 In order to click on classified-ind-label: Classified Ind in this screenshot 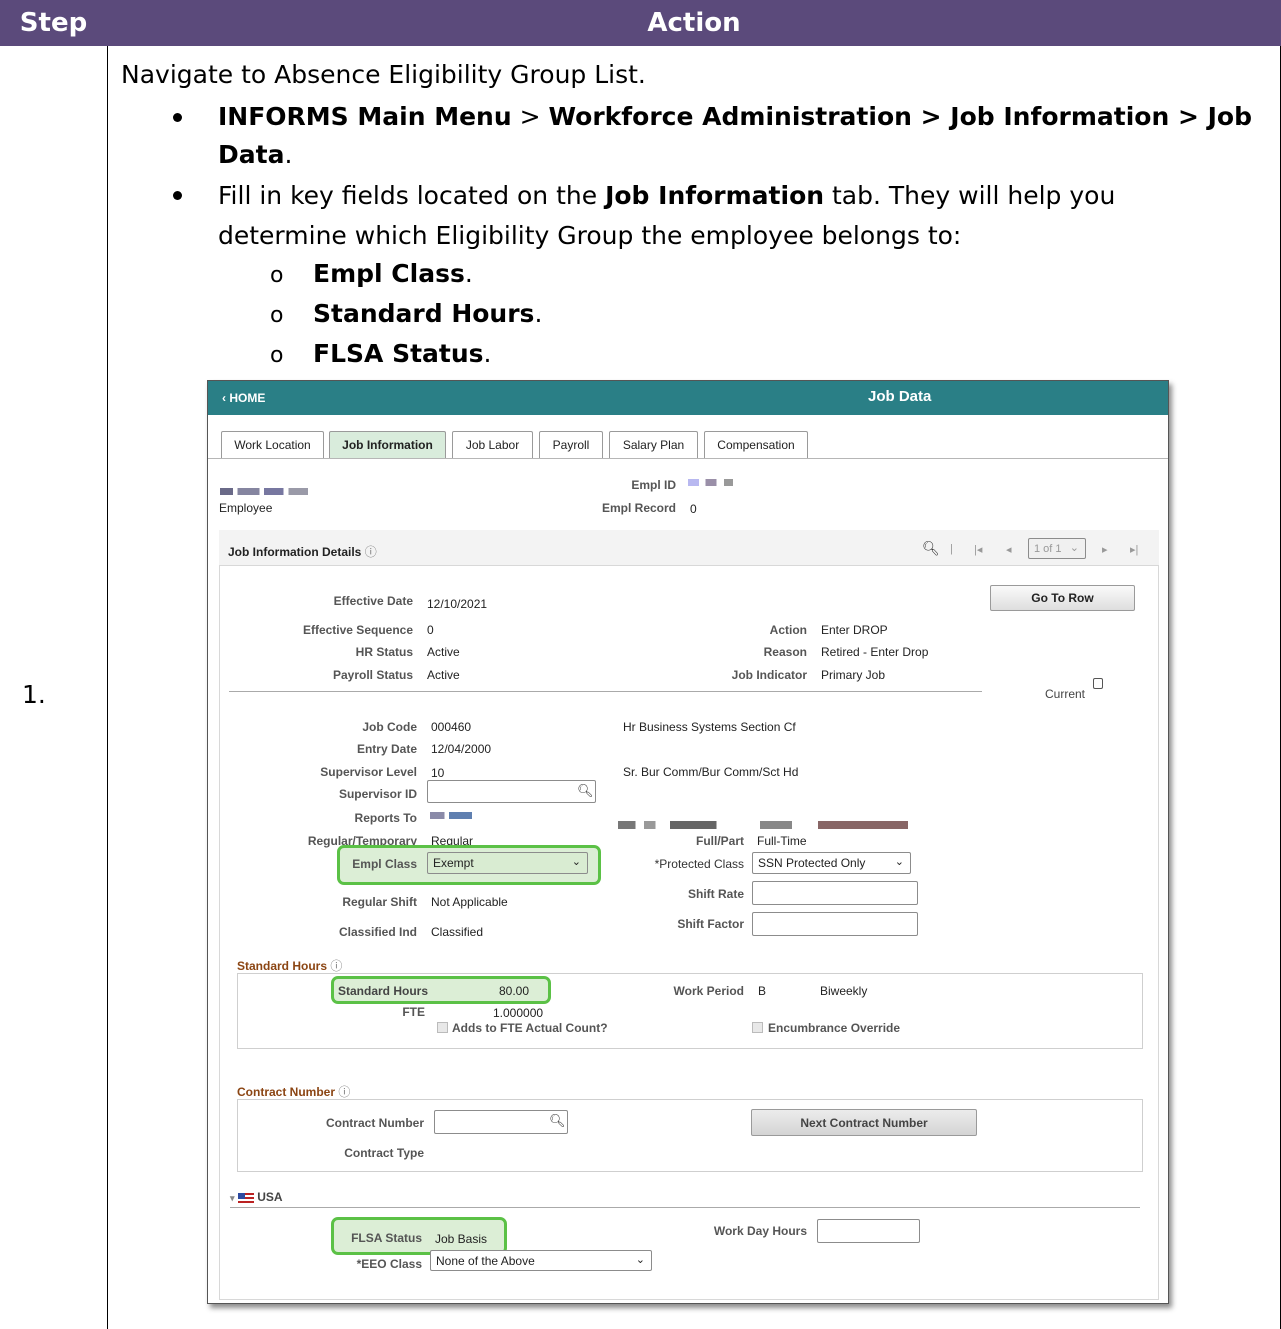, I will do `click(377, 932)`.